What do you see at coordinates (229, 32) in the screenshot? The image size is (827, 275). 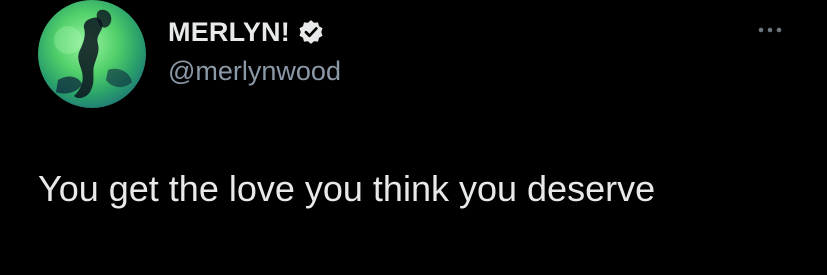 I see `display-name: MERLYN!` at bounding box center [229, 32].